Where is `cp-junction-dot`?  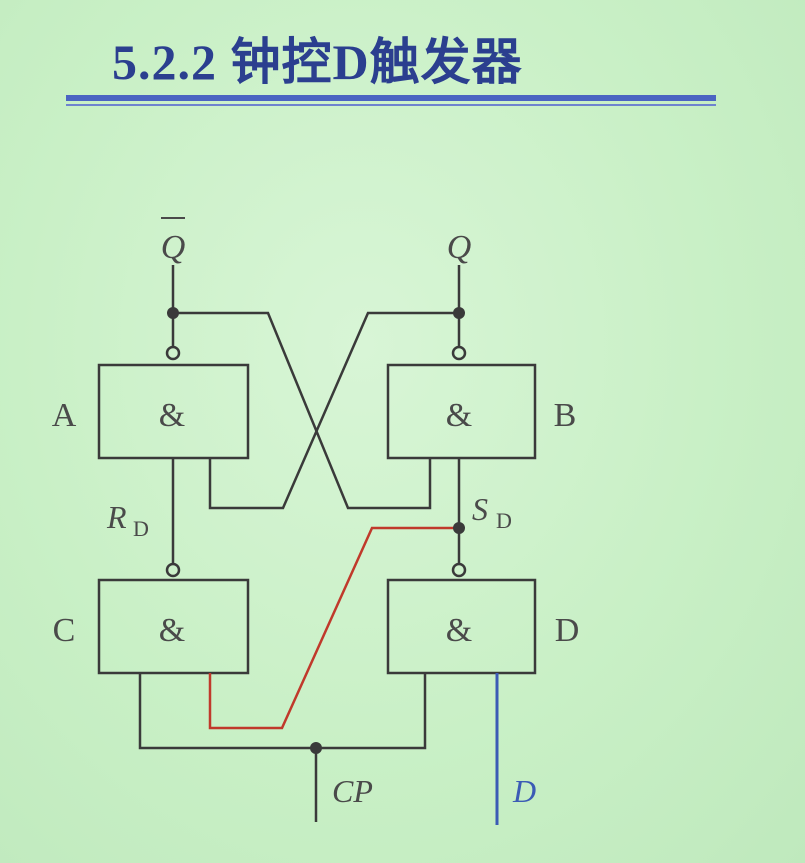
cp-junction-dot is located at coordinates (316, 748).